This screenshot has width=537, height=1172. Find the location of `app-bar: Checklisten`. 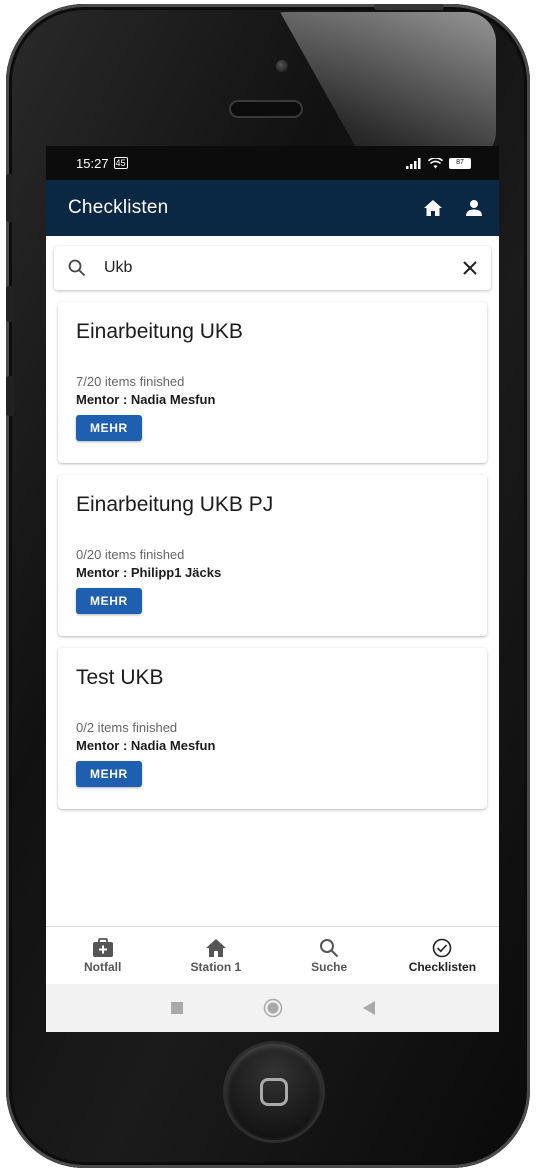

app-bar: Checklisten is located at coordinates (272, 208).